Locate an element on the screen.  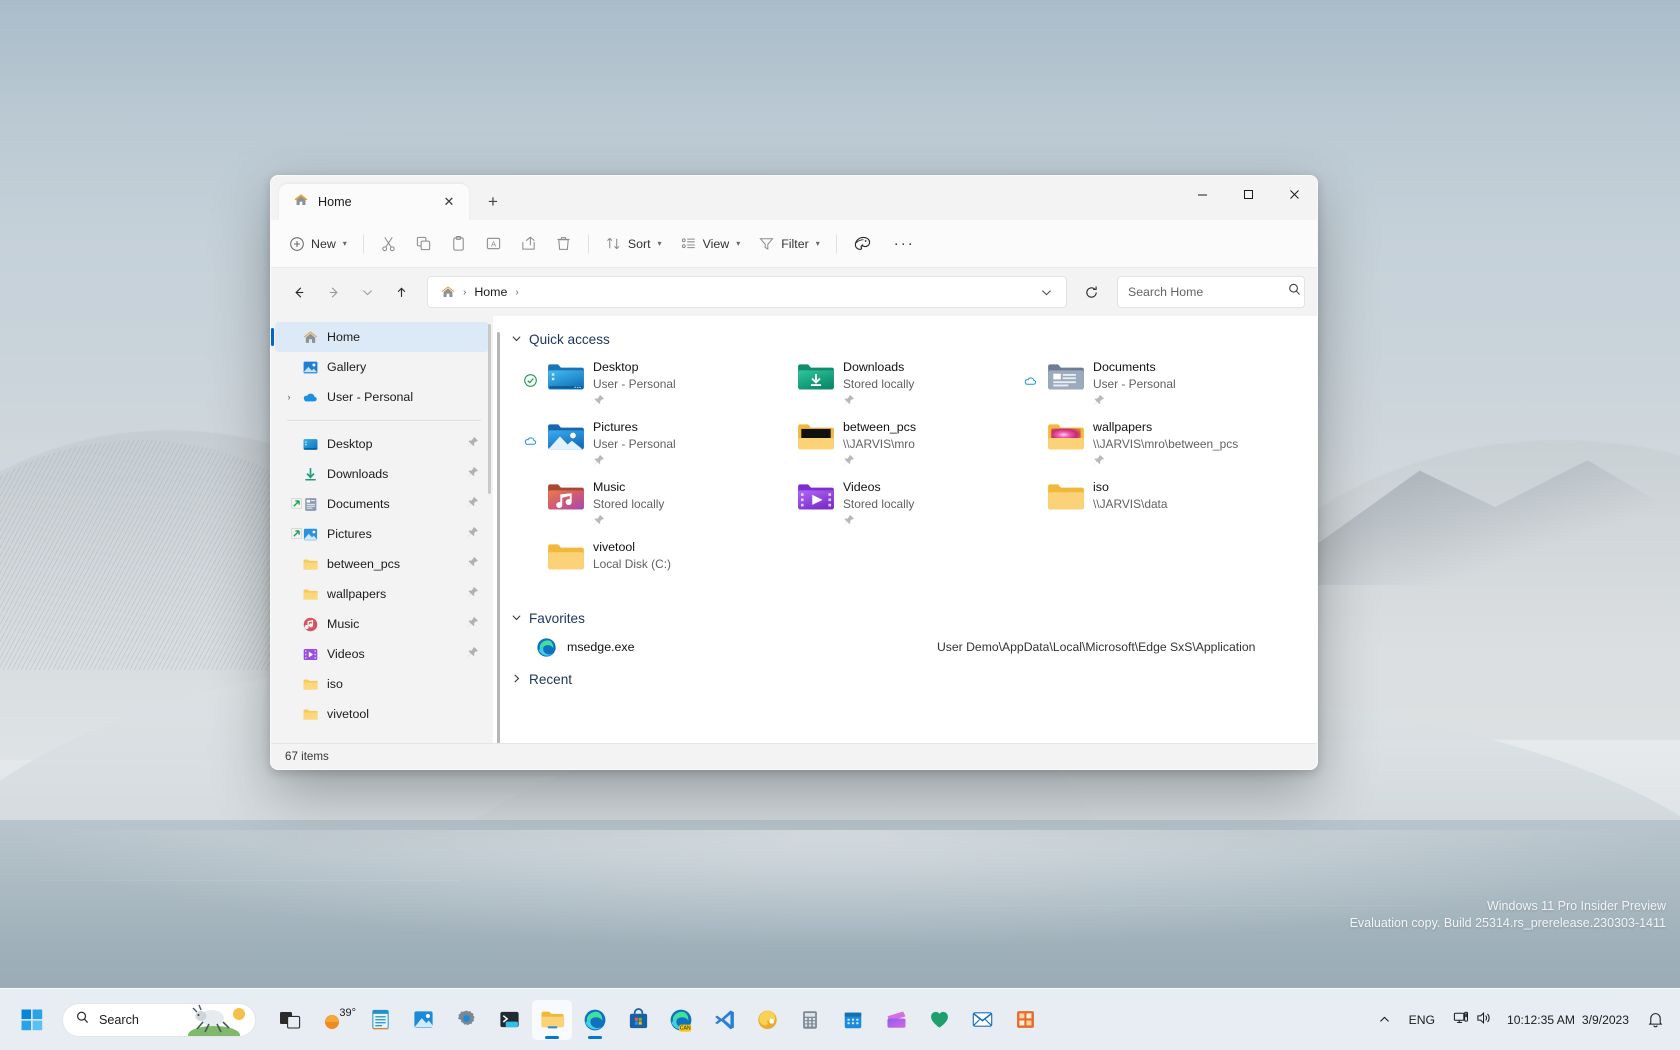
search-box is located at coordinates (1211, 292).